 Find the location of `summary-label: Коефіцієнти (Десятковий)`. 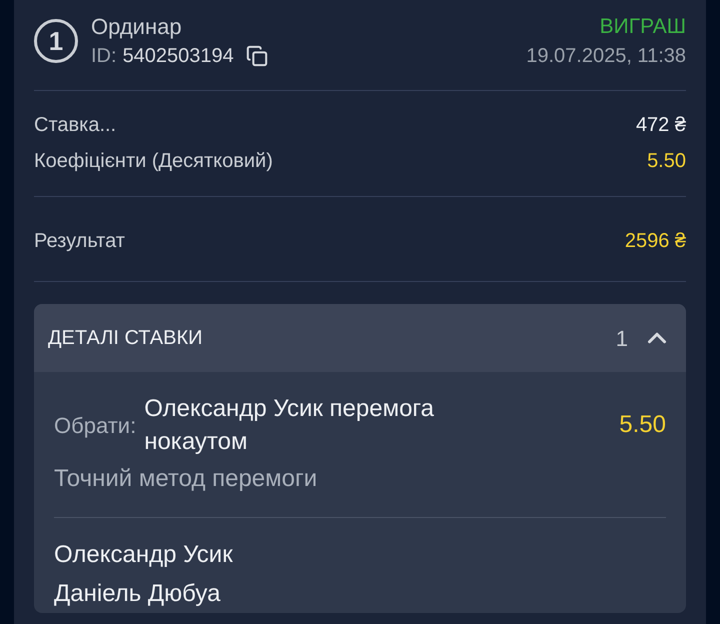

summary-label: Коефіцієнти (Десятковий) is located at coordinates (153, 161).